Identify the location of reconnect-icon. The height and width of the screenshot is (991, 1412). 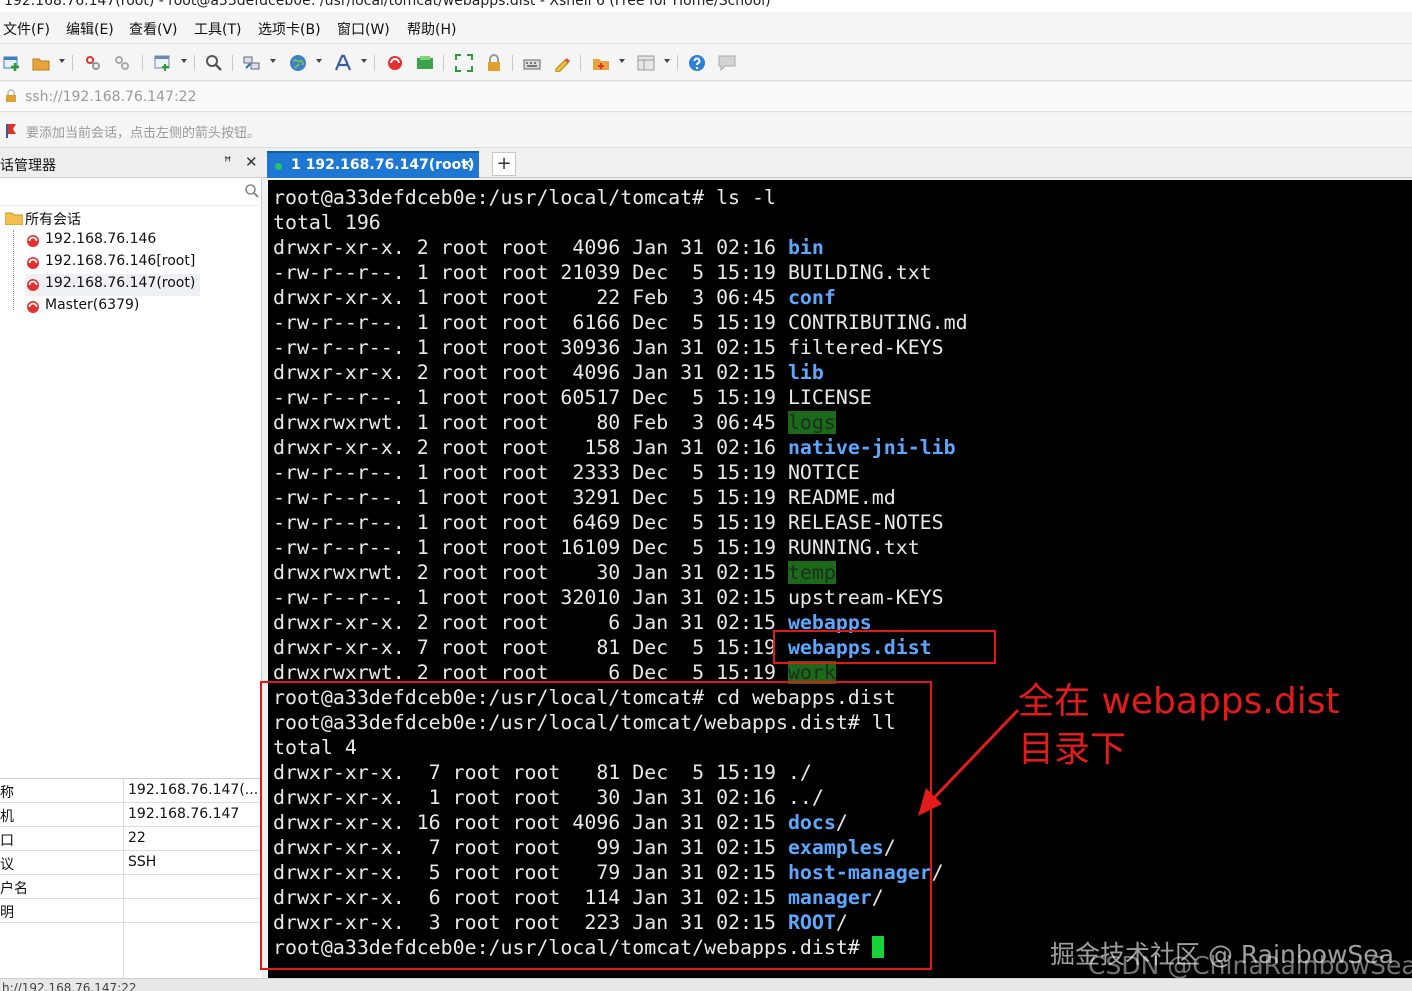
(93, 63).